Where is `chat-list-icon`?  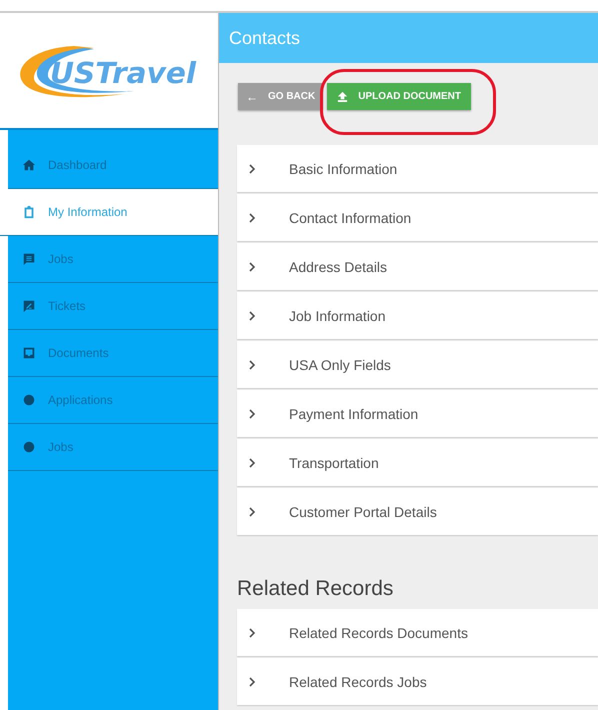 chat-list-icon is located at coordinates (29, 259).